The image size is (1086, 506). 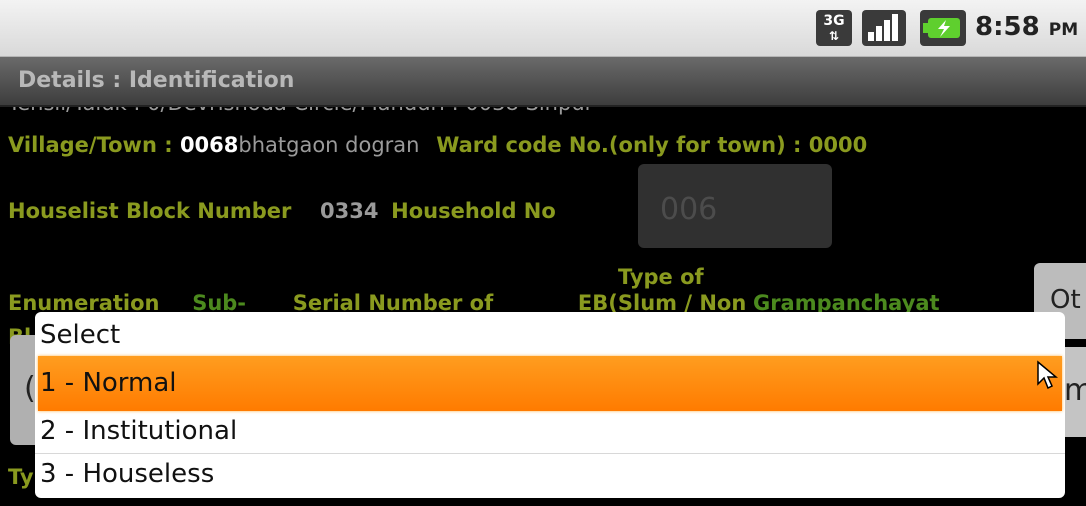 I want to click on household-label: Household No, so click(x=473, y=211).